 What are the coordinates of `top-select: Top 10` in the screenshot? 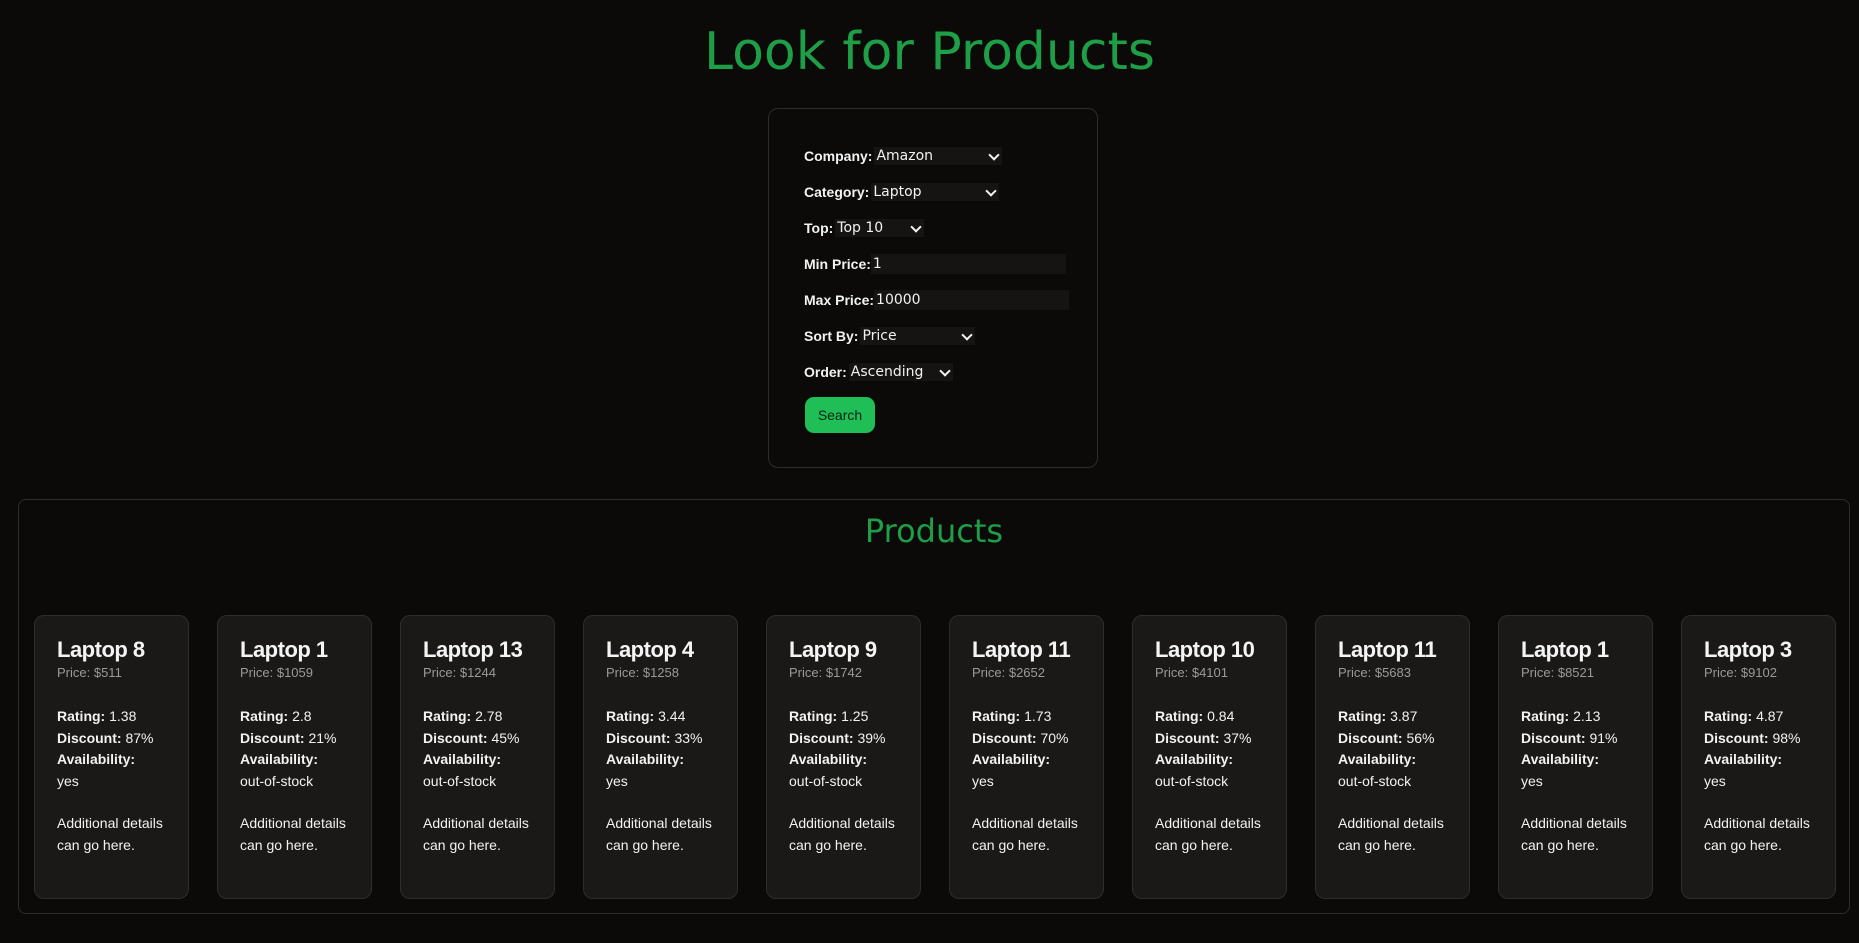 It's located at (880, 228).